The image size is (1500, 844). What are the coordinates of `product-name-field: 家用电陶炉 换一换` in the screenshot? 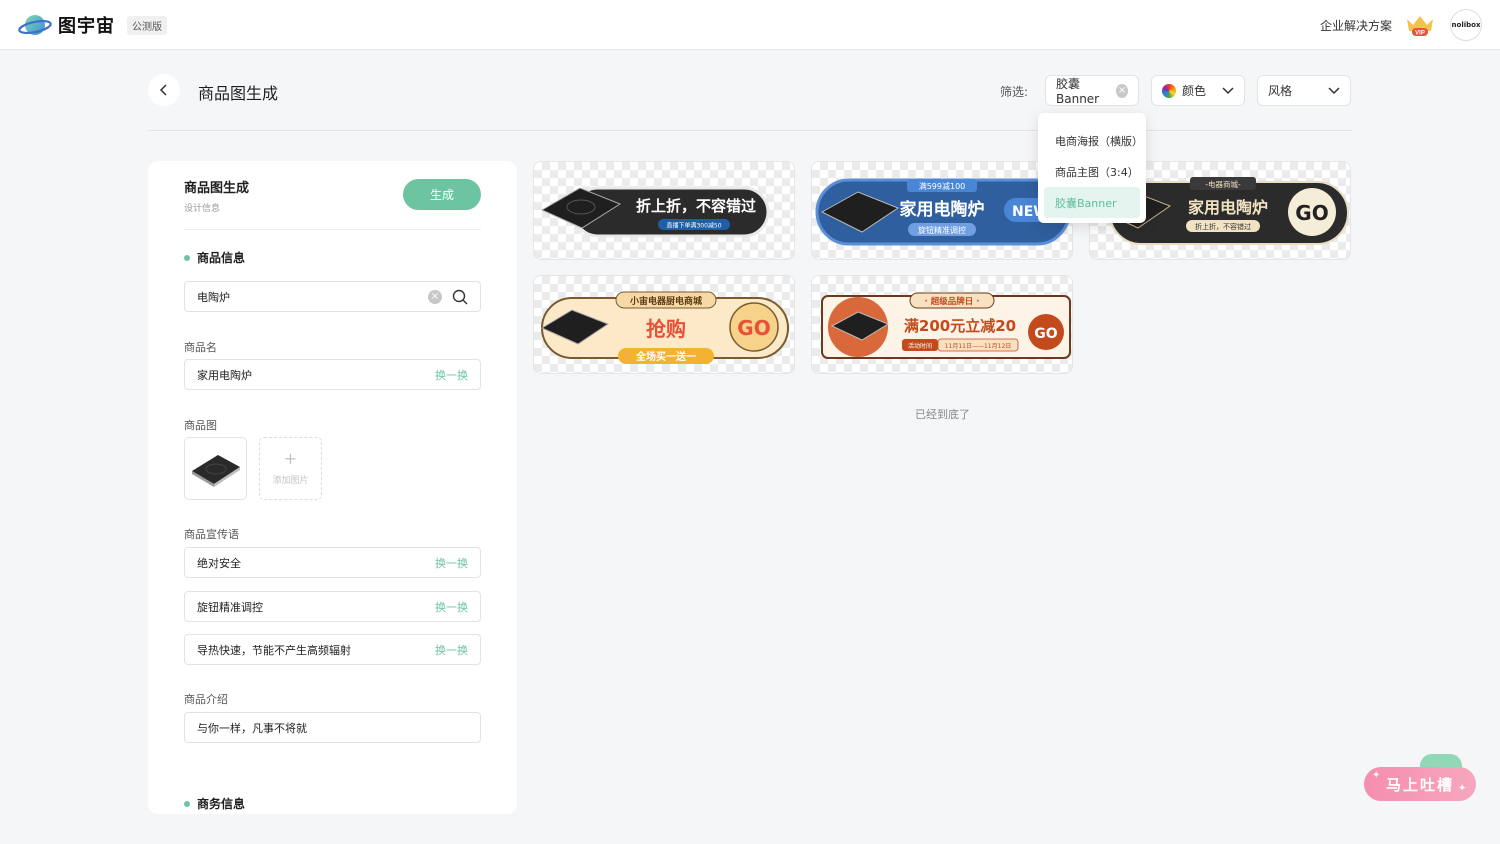 It's located at (332, 374).